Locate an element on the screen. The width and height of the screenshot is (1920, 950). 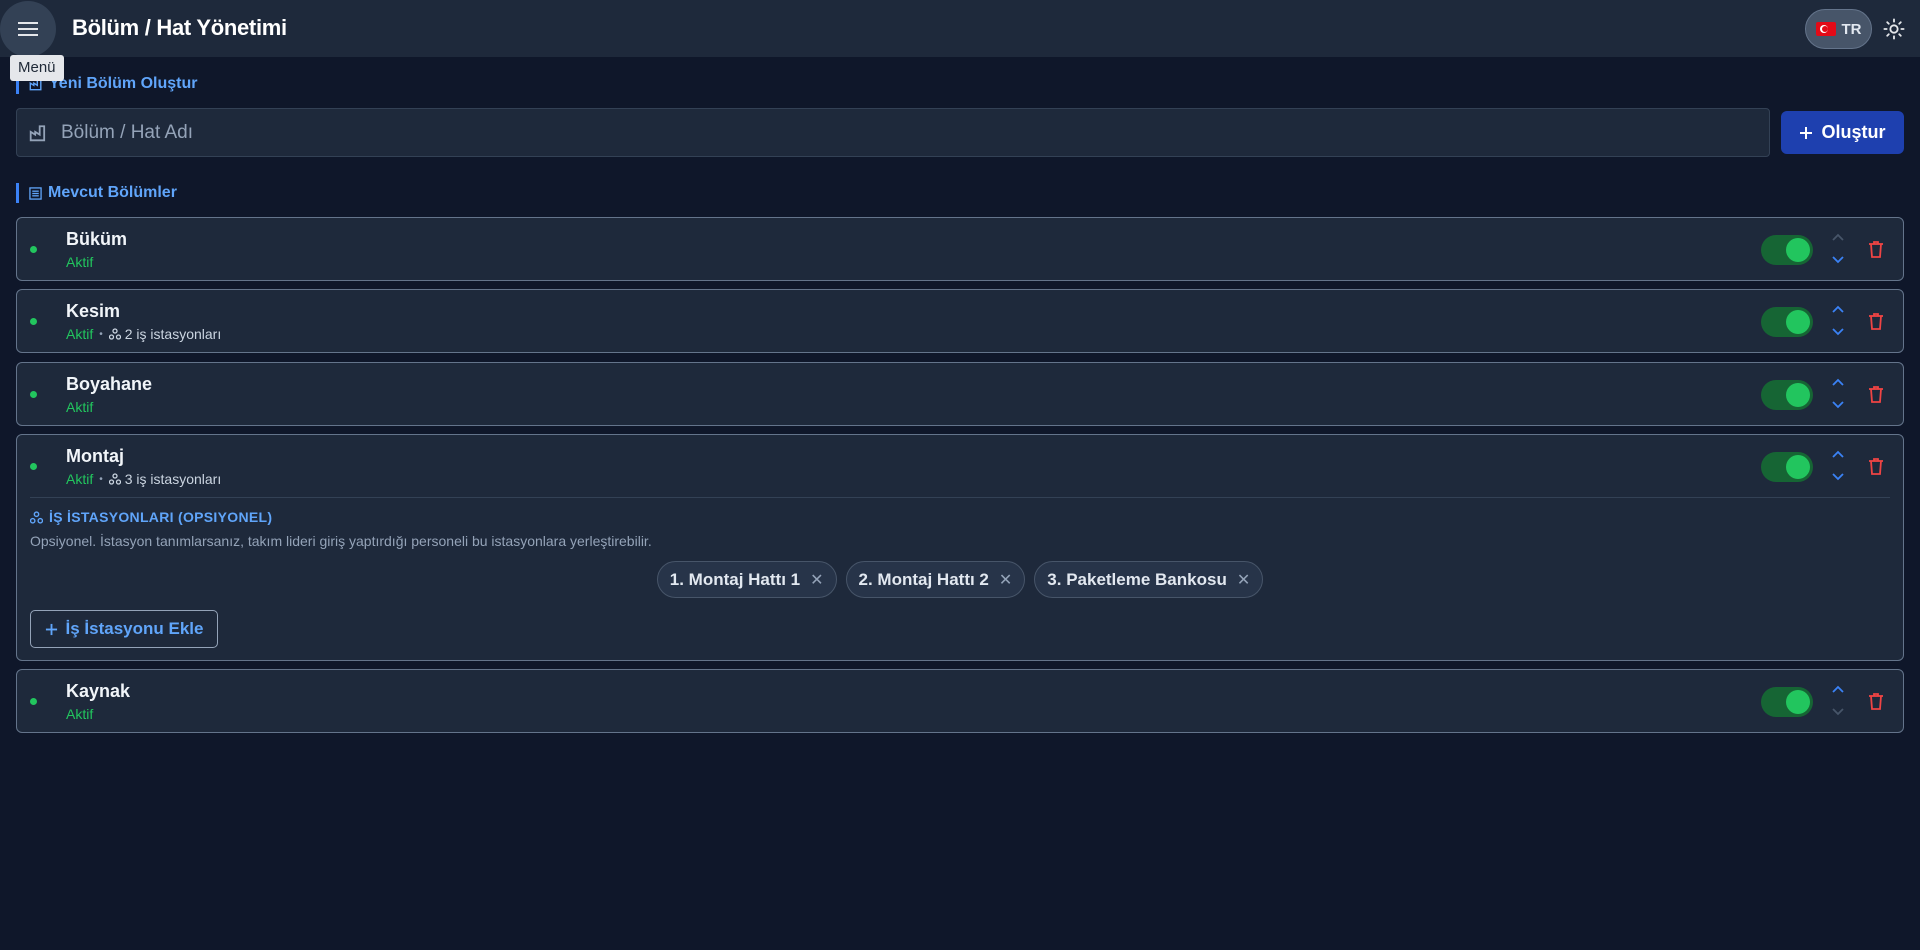
department-meta: Aktif • 3 iş istasyonları is located at coordinates (143, 479).